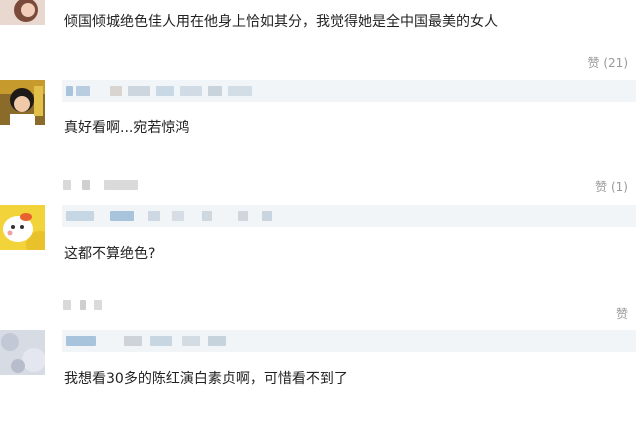 This screenshot has height=423, width=636. What do you see at coordinates (622, 313) in the screenshot?
I see `like-button: 赞` at bounding box center [622, 313].